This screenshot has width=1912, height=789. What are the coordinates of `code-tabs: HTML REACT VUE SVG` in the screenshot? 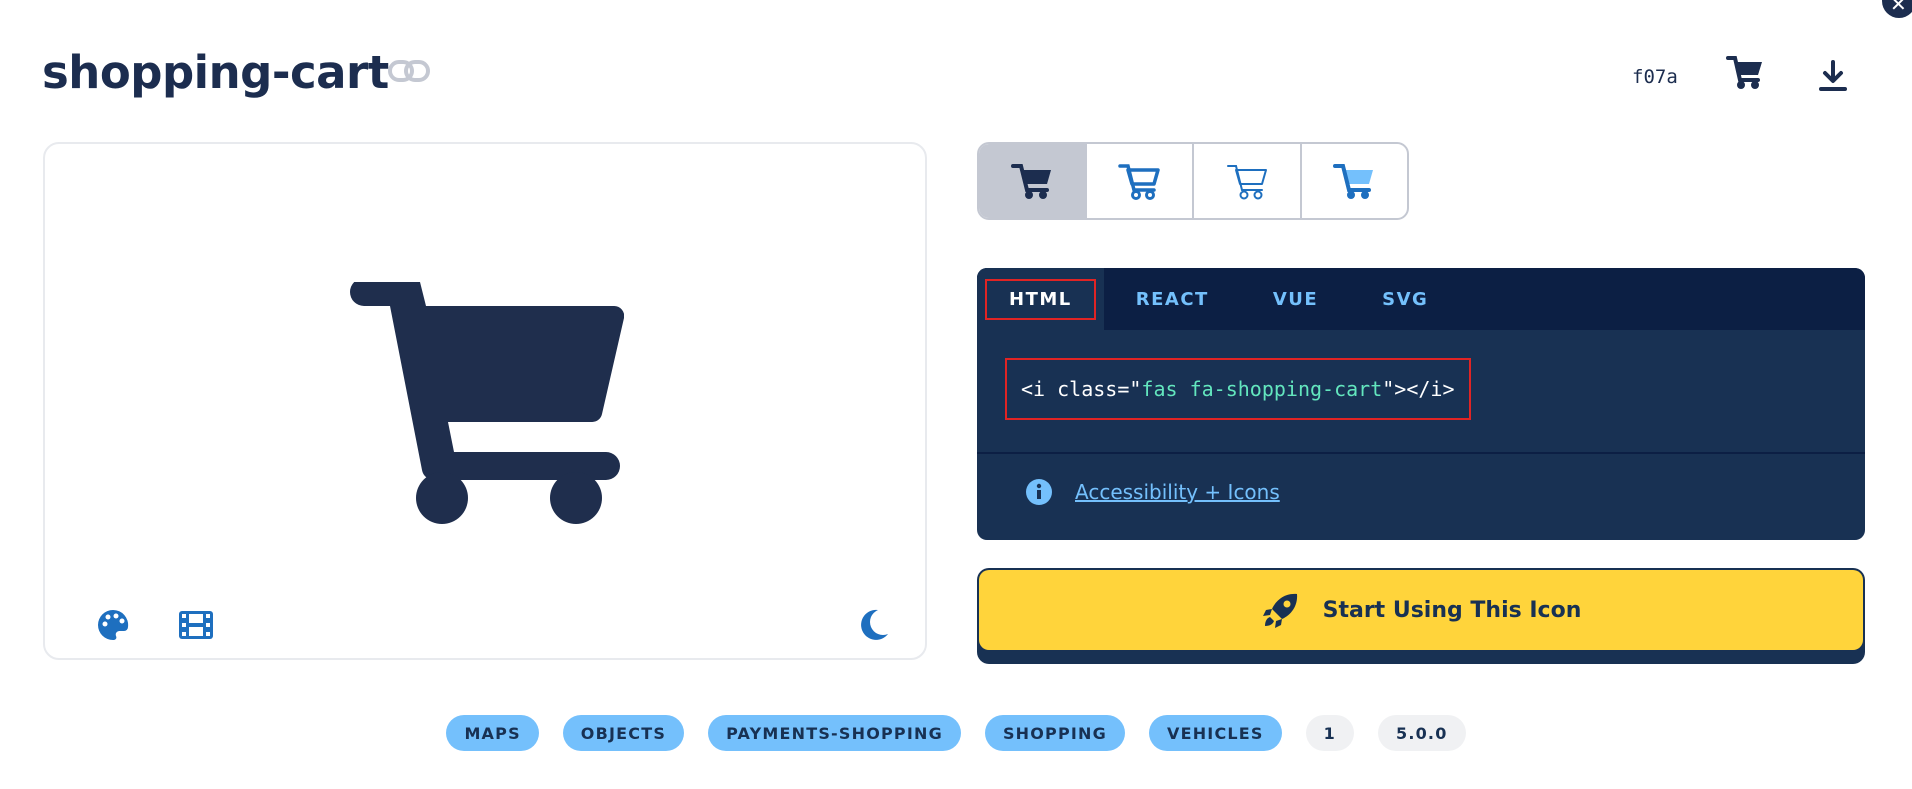 It's located at (1421, 299).